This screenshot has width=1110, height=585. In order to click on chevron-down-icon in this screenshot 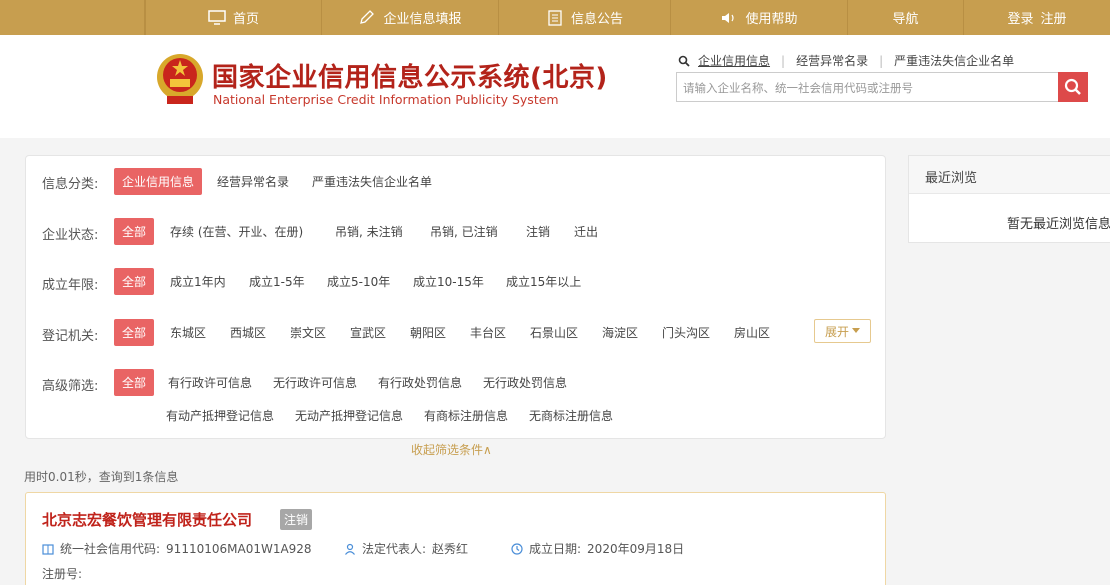, I will do `click(856, 330)`.